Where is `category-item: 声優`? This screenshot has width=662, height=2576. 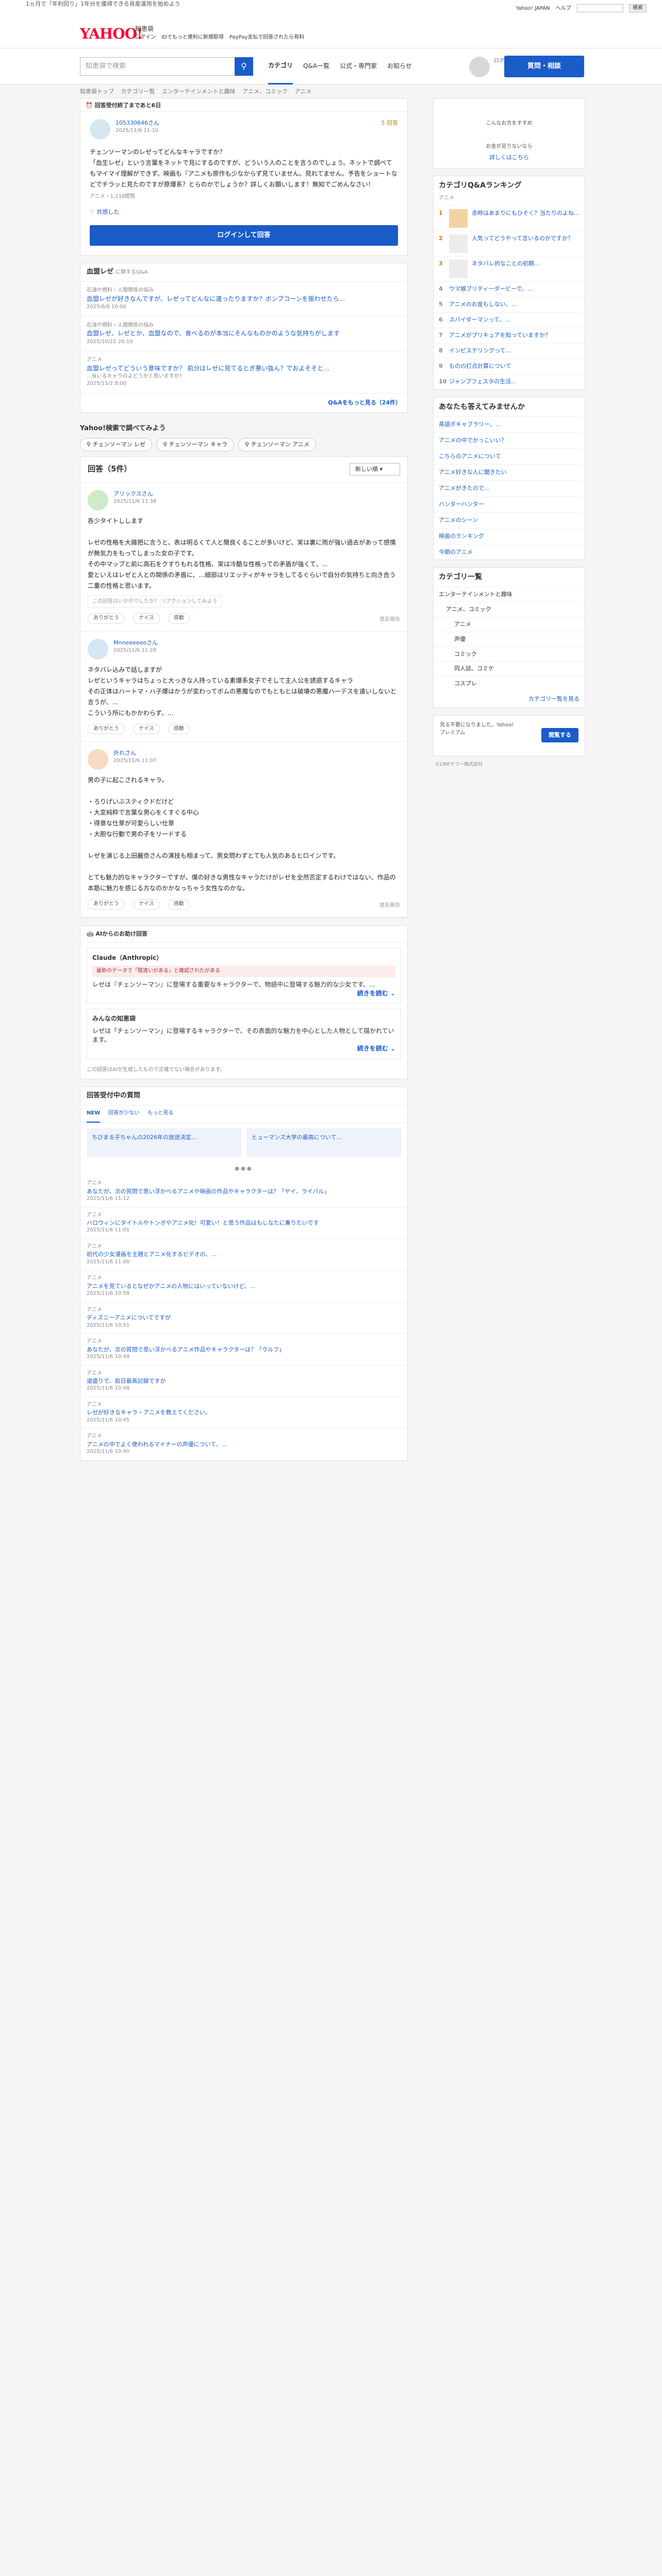 category-item: 声優 is located at coordinates (509, 639).